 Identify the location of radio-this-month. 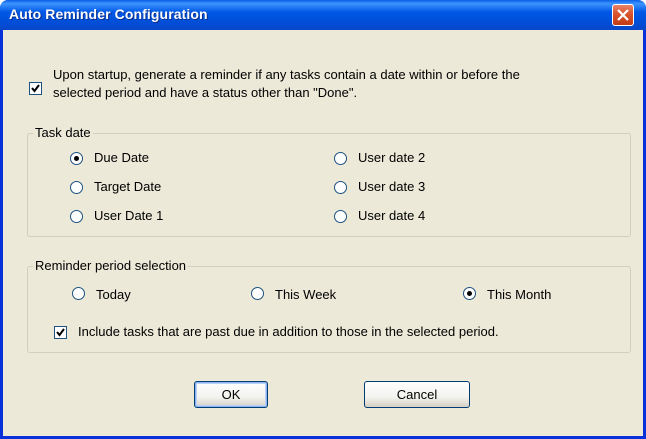
(469, 293).